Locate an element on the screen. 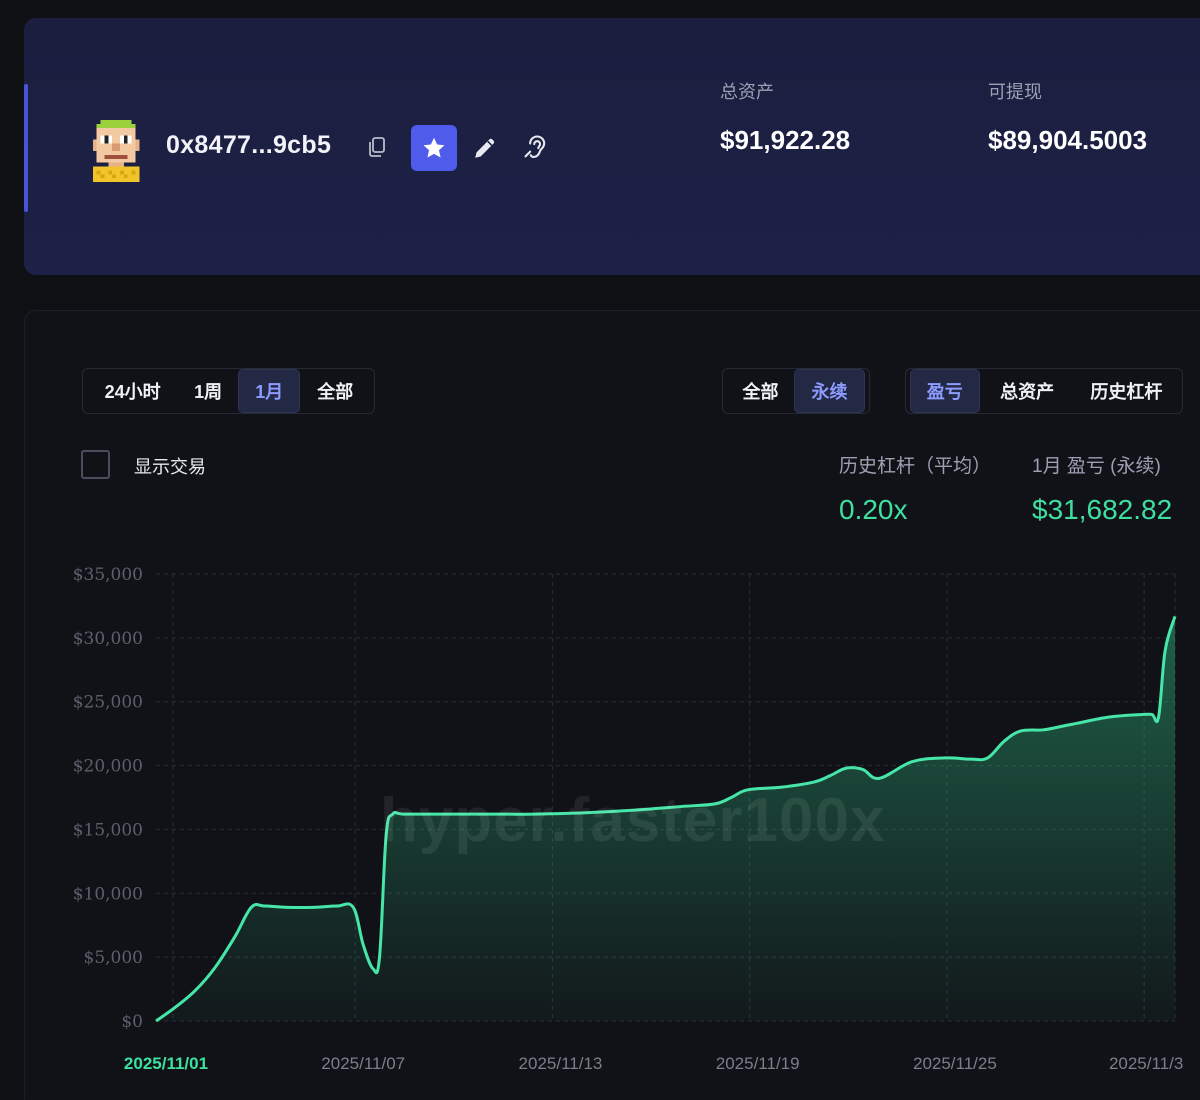 The width and height of the screenshot is (1200, 1100). withdrawable-value: $89,904.5003 is located at coordinates (1068, 140).